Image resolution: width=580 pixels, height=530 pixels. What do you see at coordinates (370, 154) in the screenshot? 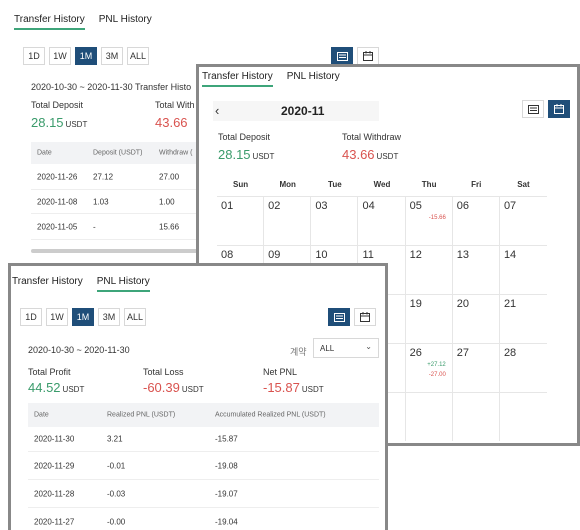
I see `total-withdraw-value: 43.66 USDT` at bounding box center [370, 154].